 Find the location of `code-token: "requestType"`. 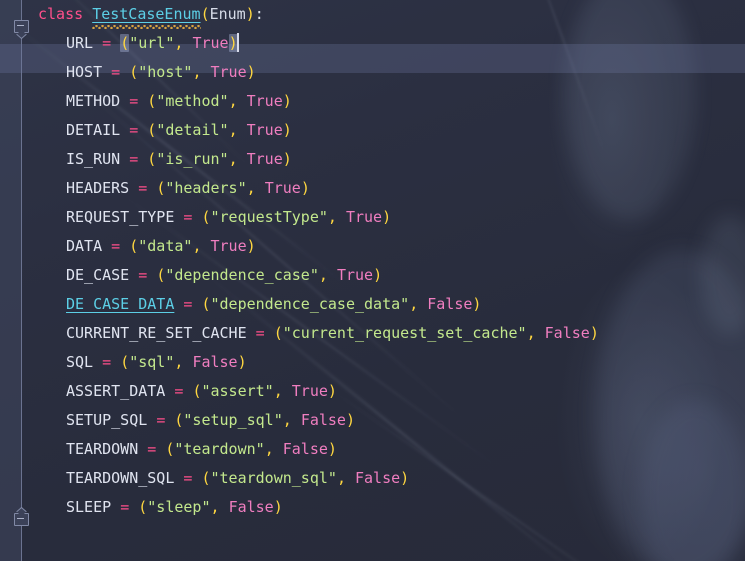

code-token: "requestType" is located at coordinates (269, 217).